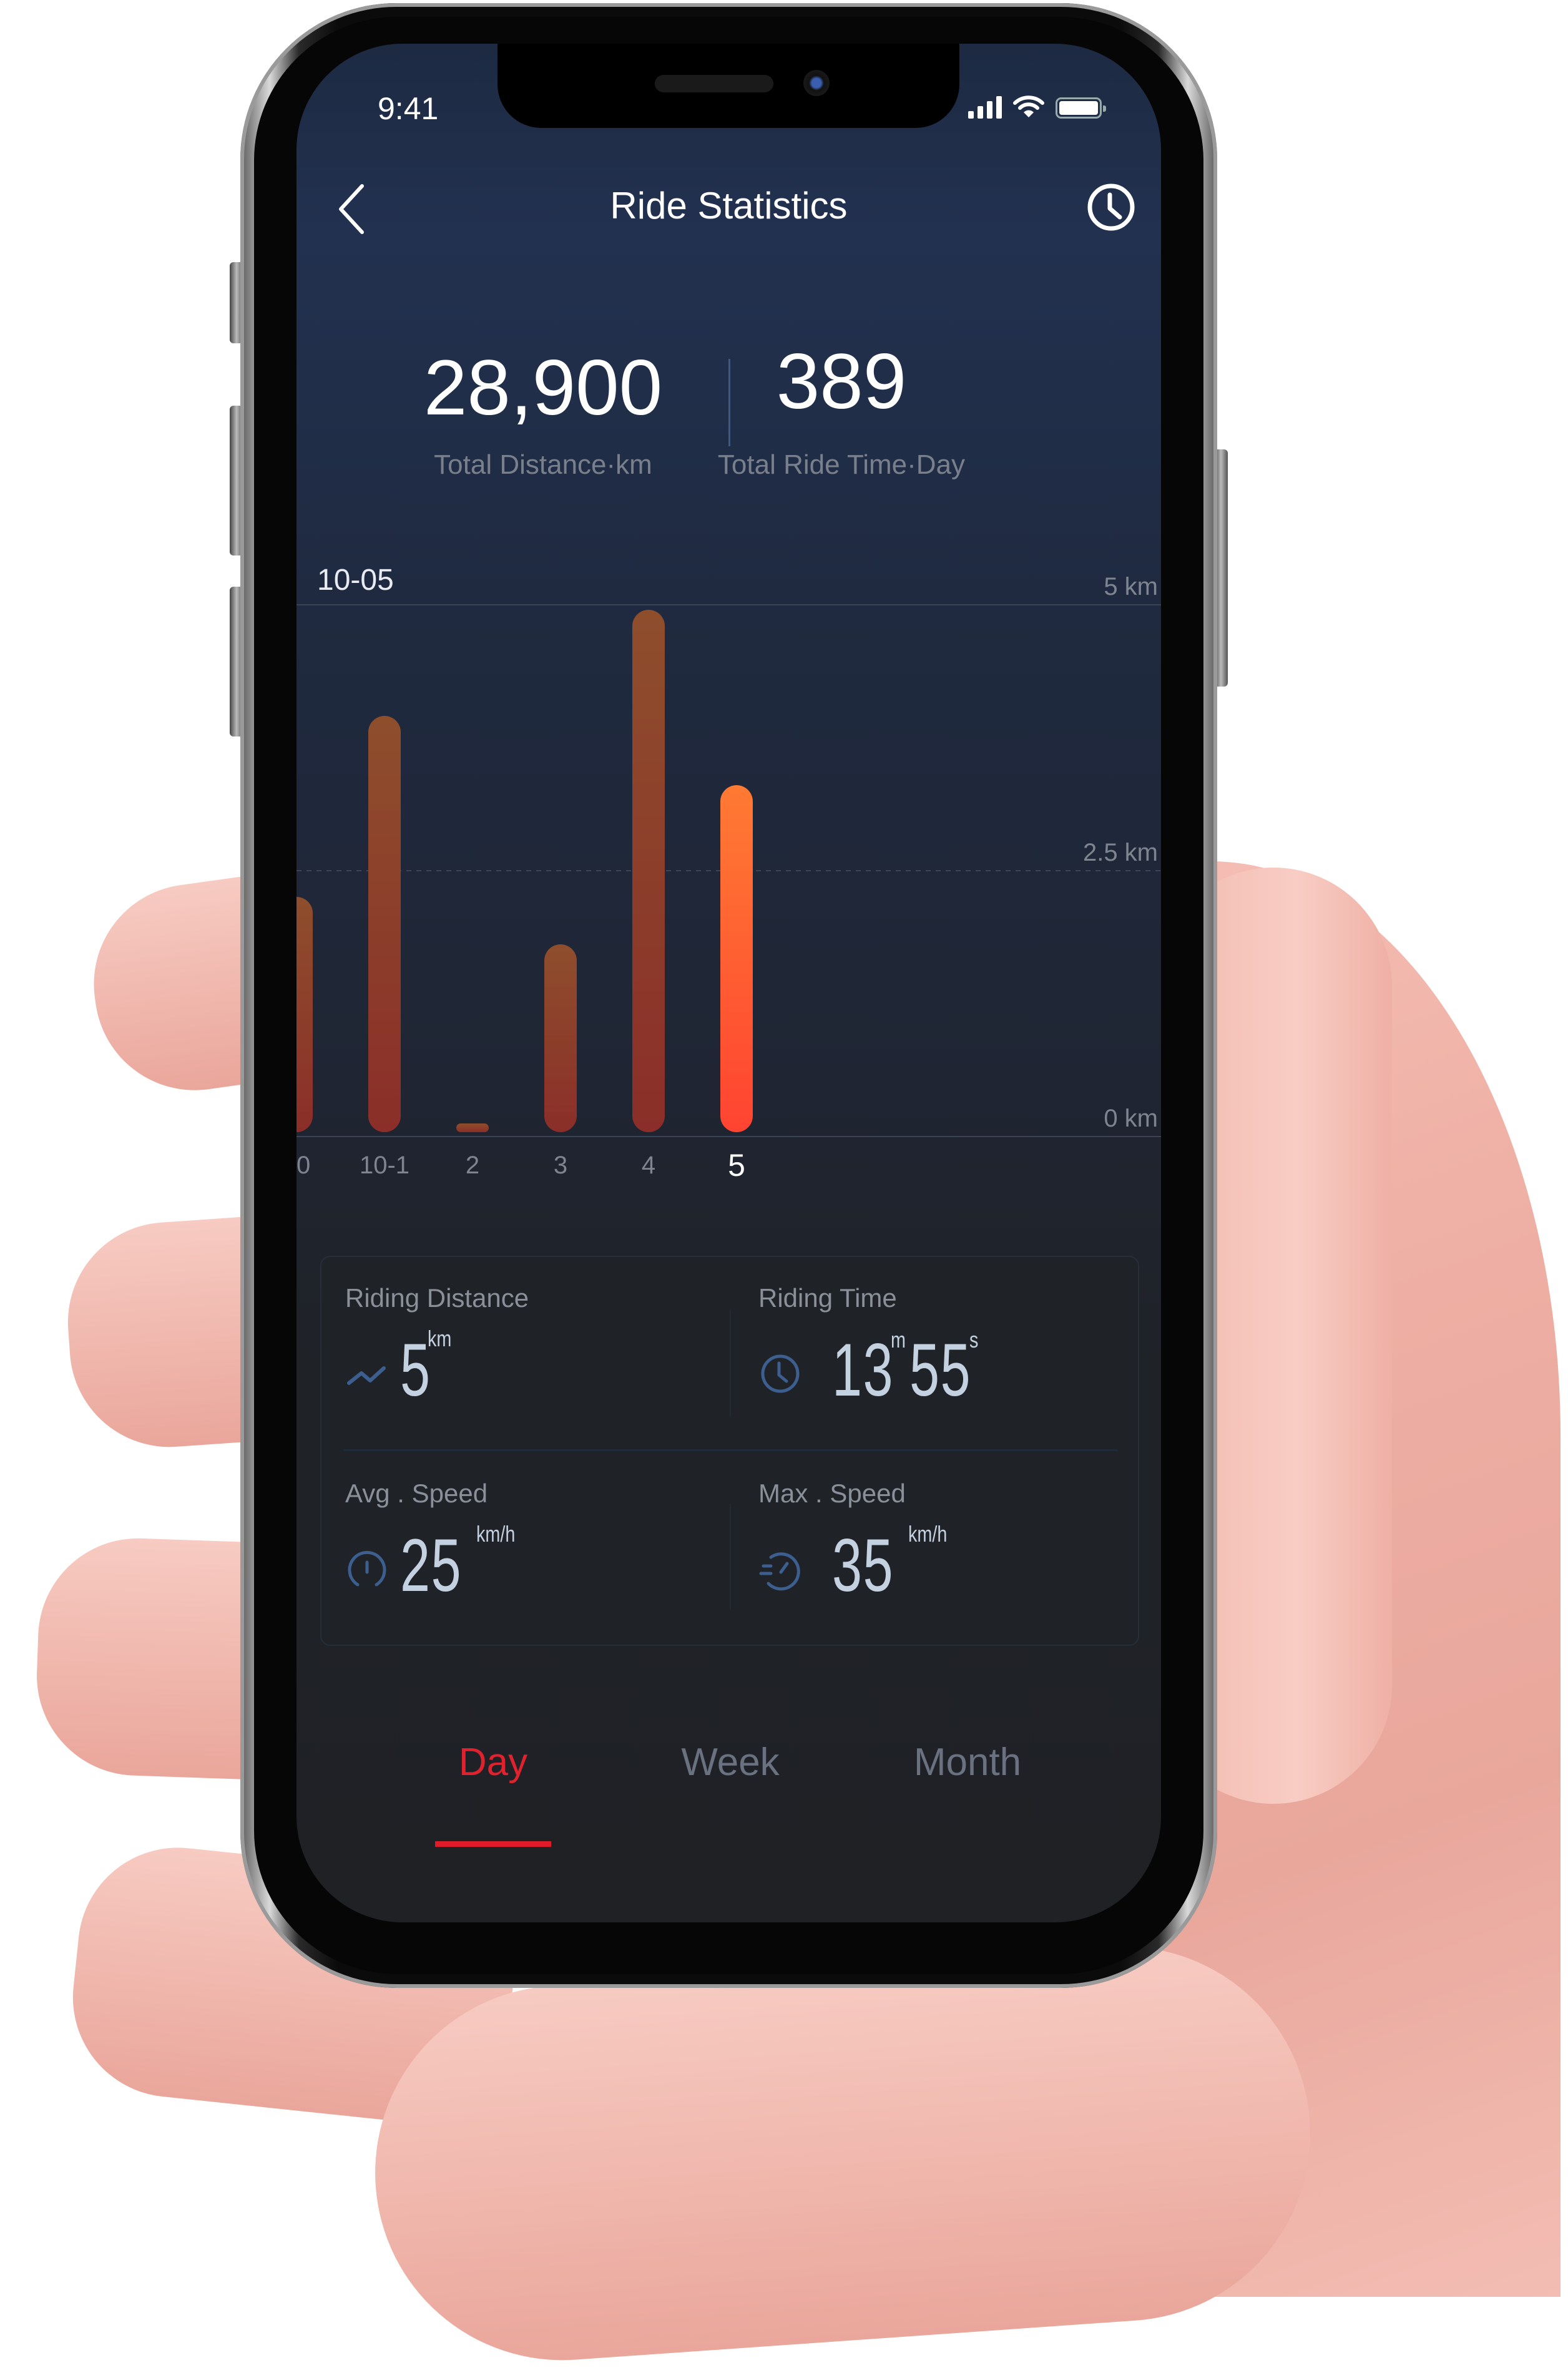  What do you see at coordinates (1131, 1118) in the screenshot?
I see `y-tick-label: 0 km` at bounding box center [1131, 1118].